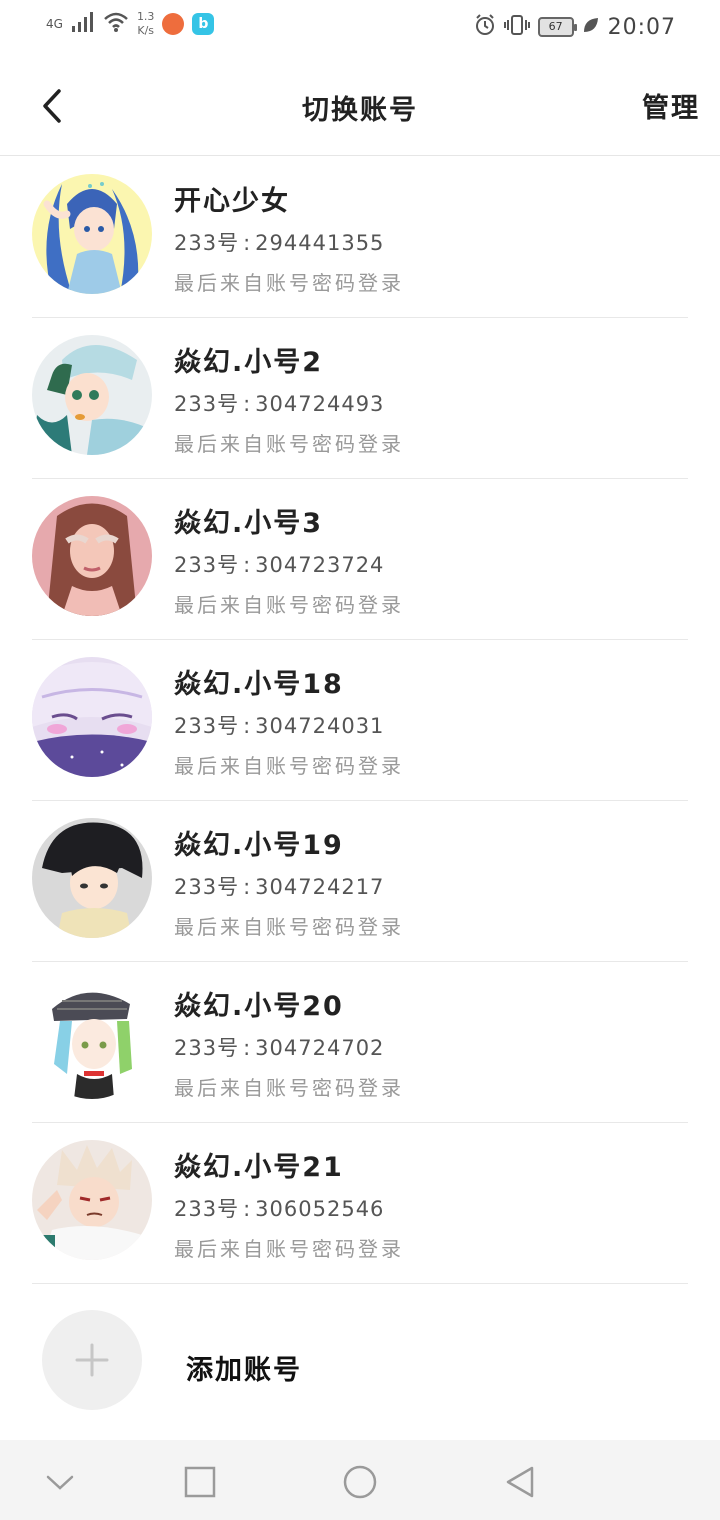 The image size is (720, 1520). What do you see at coordinates (54, 24) in the screenshot?
I see `network-type: 4G` at bounding box center [54, 24].